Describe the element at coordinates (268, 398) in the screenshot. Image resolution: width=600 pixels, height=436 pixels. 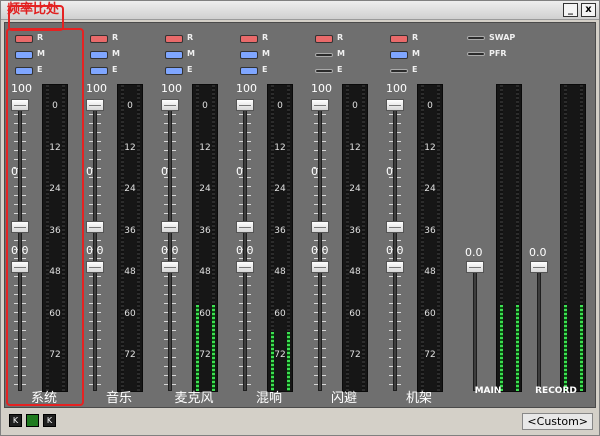
I see `channel-name: 混响` at that location.